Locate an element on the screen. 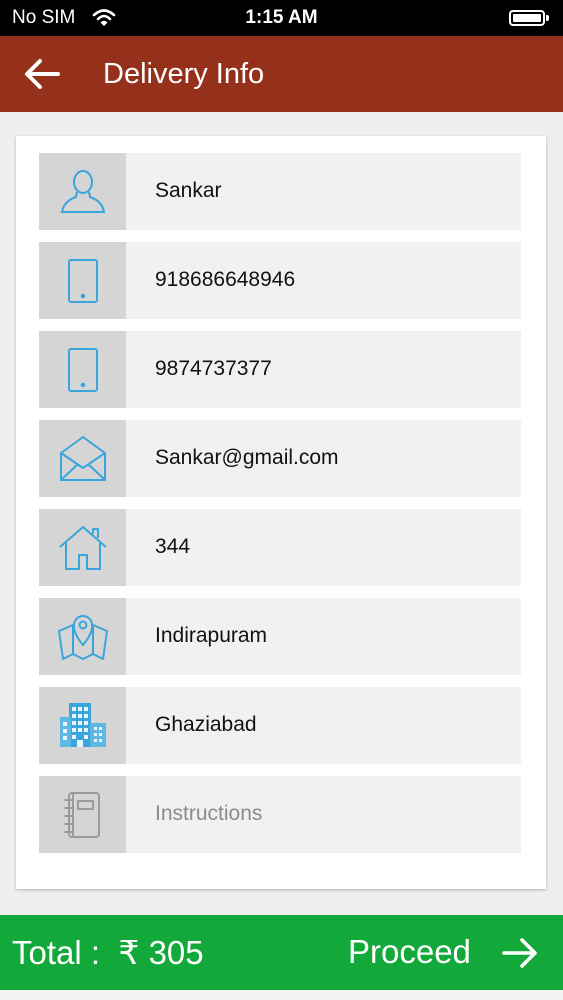 This screenshot has width=563, height=1000. alt-phone-value: 9874737377 is located at coordinates (213, 368).